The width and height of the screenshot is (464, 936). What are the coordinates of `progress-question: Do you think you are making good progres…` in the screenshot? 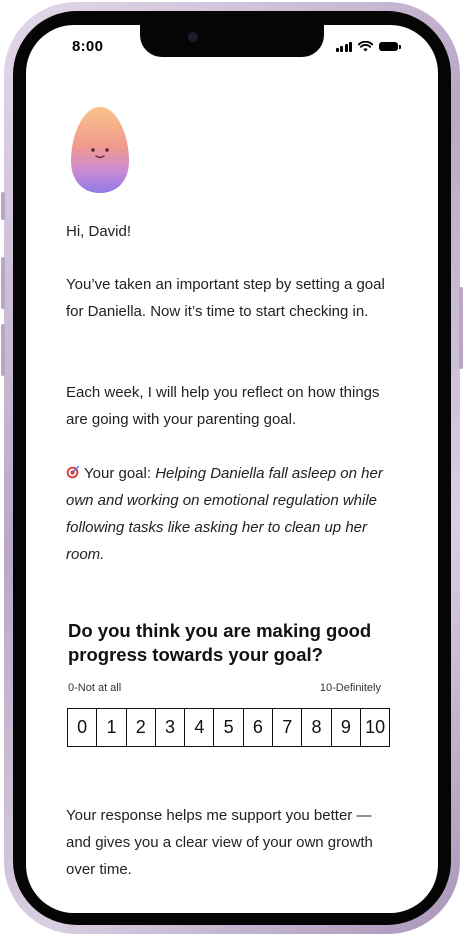 It's located at (220, 642).